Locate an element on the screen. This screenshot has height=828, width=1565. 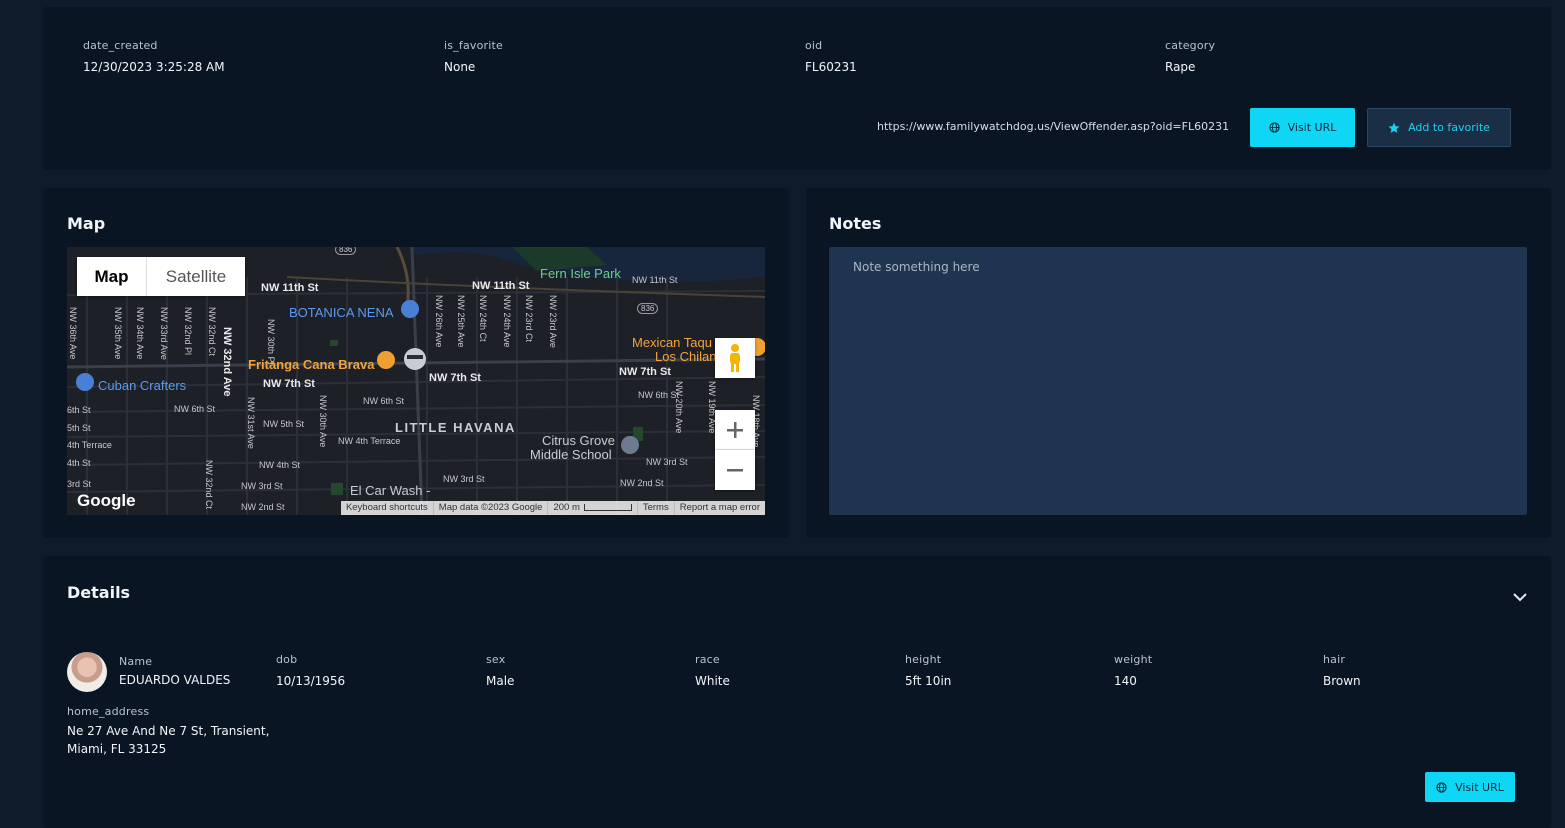
zoom-out-button is located at coordinates (735, 470).